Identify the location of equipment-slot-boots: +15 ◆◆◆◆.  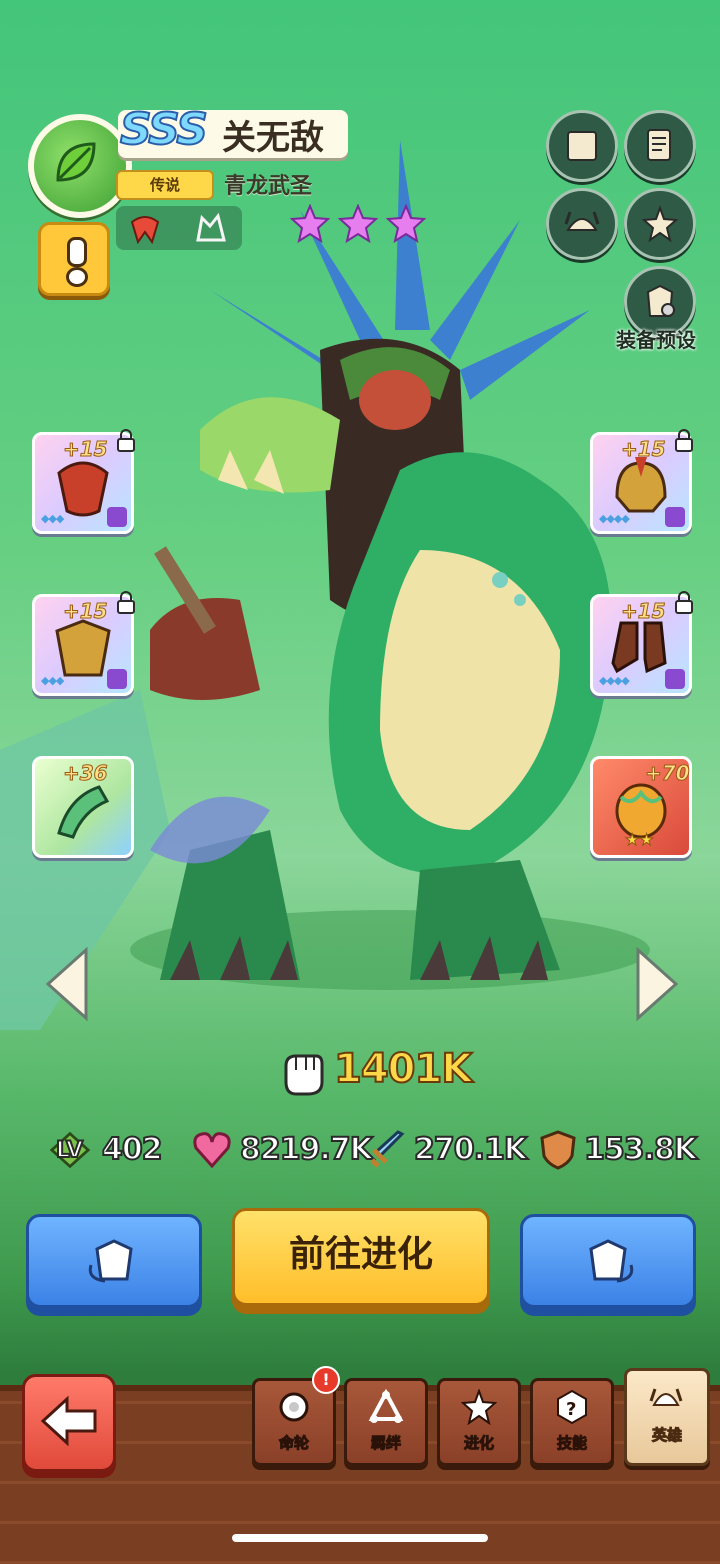
(641, 643).